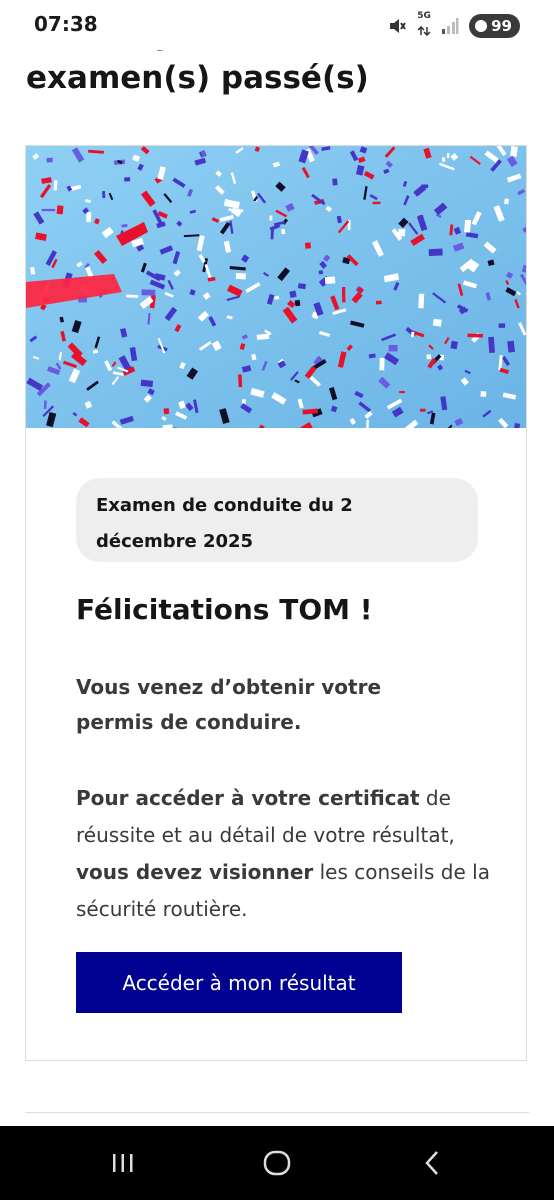 This screenshot has width=554, height=1200. I want to click on recent-apps-icon, so click(123, 1163).